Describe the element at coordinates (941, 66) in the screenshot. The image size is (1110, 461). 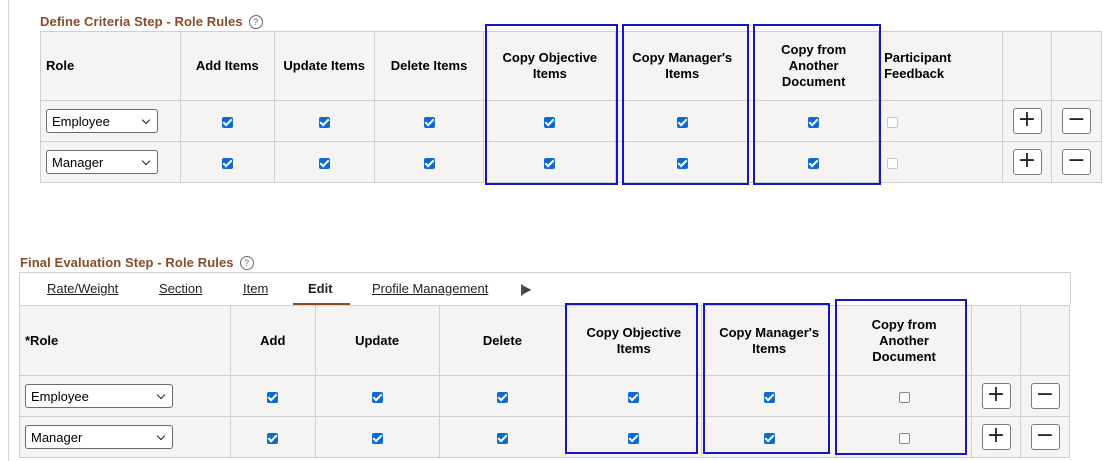
I see `col-header-participant-feedback: Participant Feedback` at that location.